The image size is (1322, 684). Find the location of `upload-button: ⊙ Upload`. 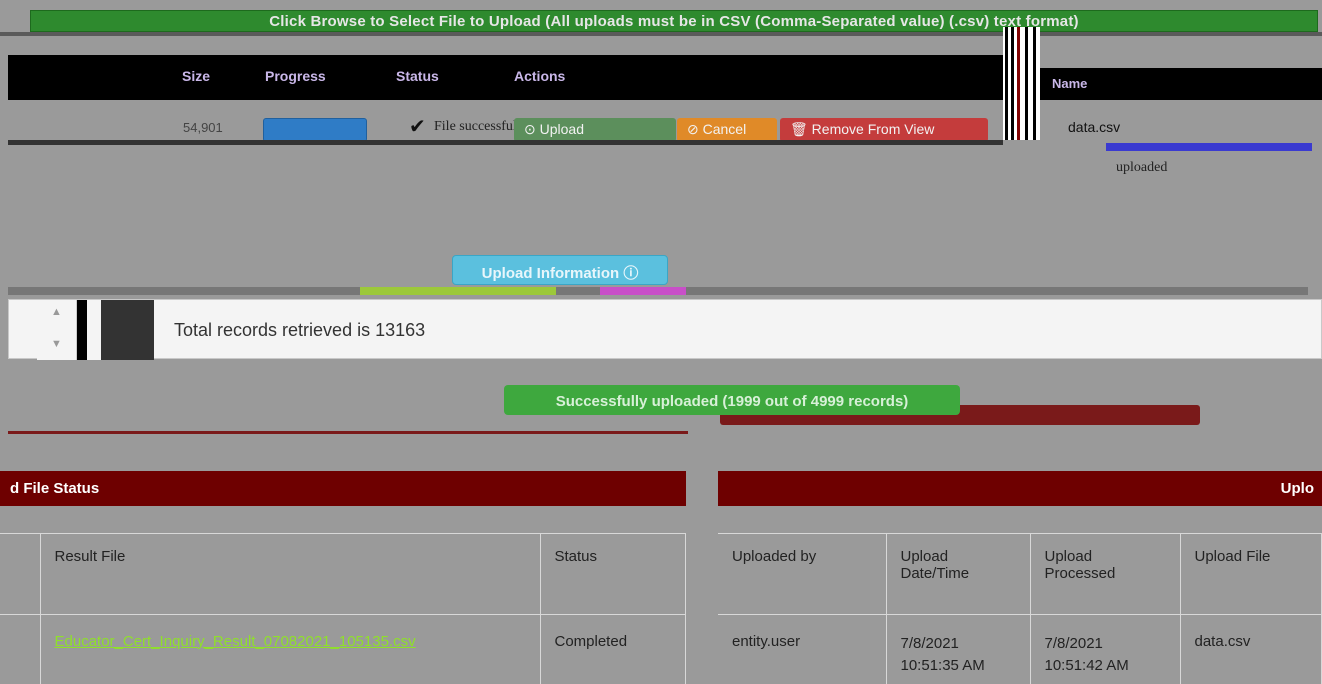

upload-button: ⊙ Upload is located at coordinates (595, 130).